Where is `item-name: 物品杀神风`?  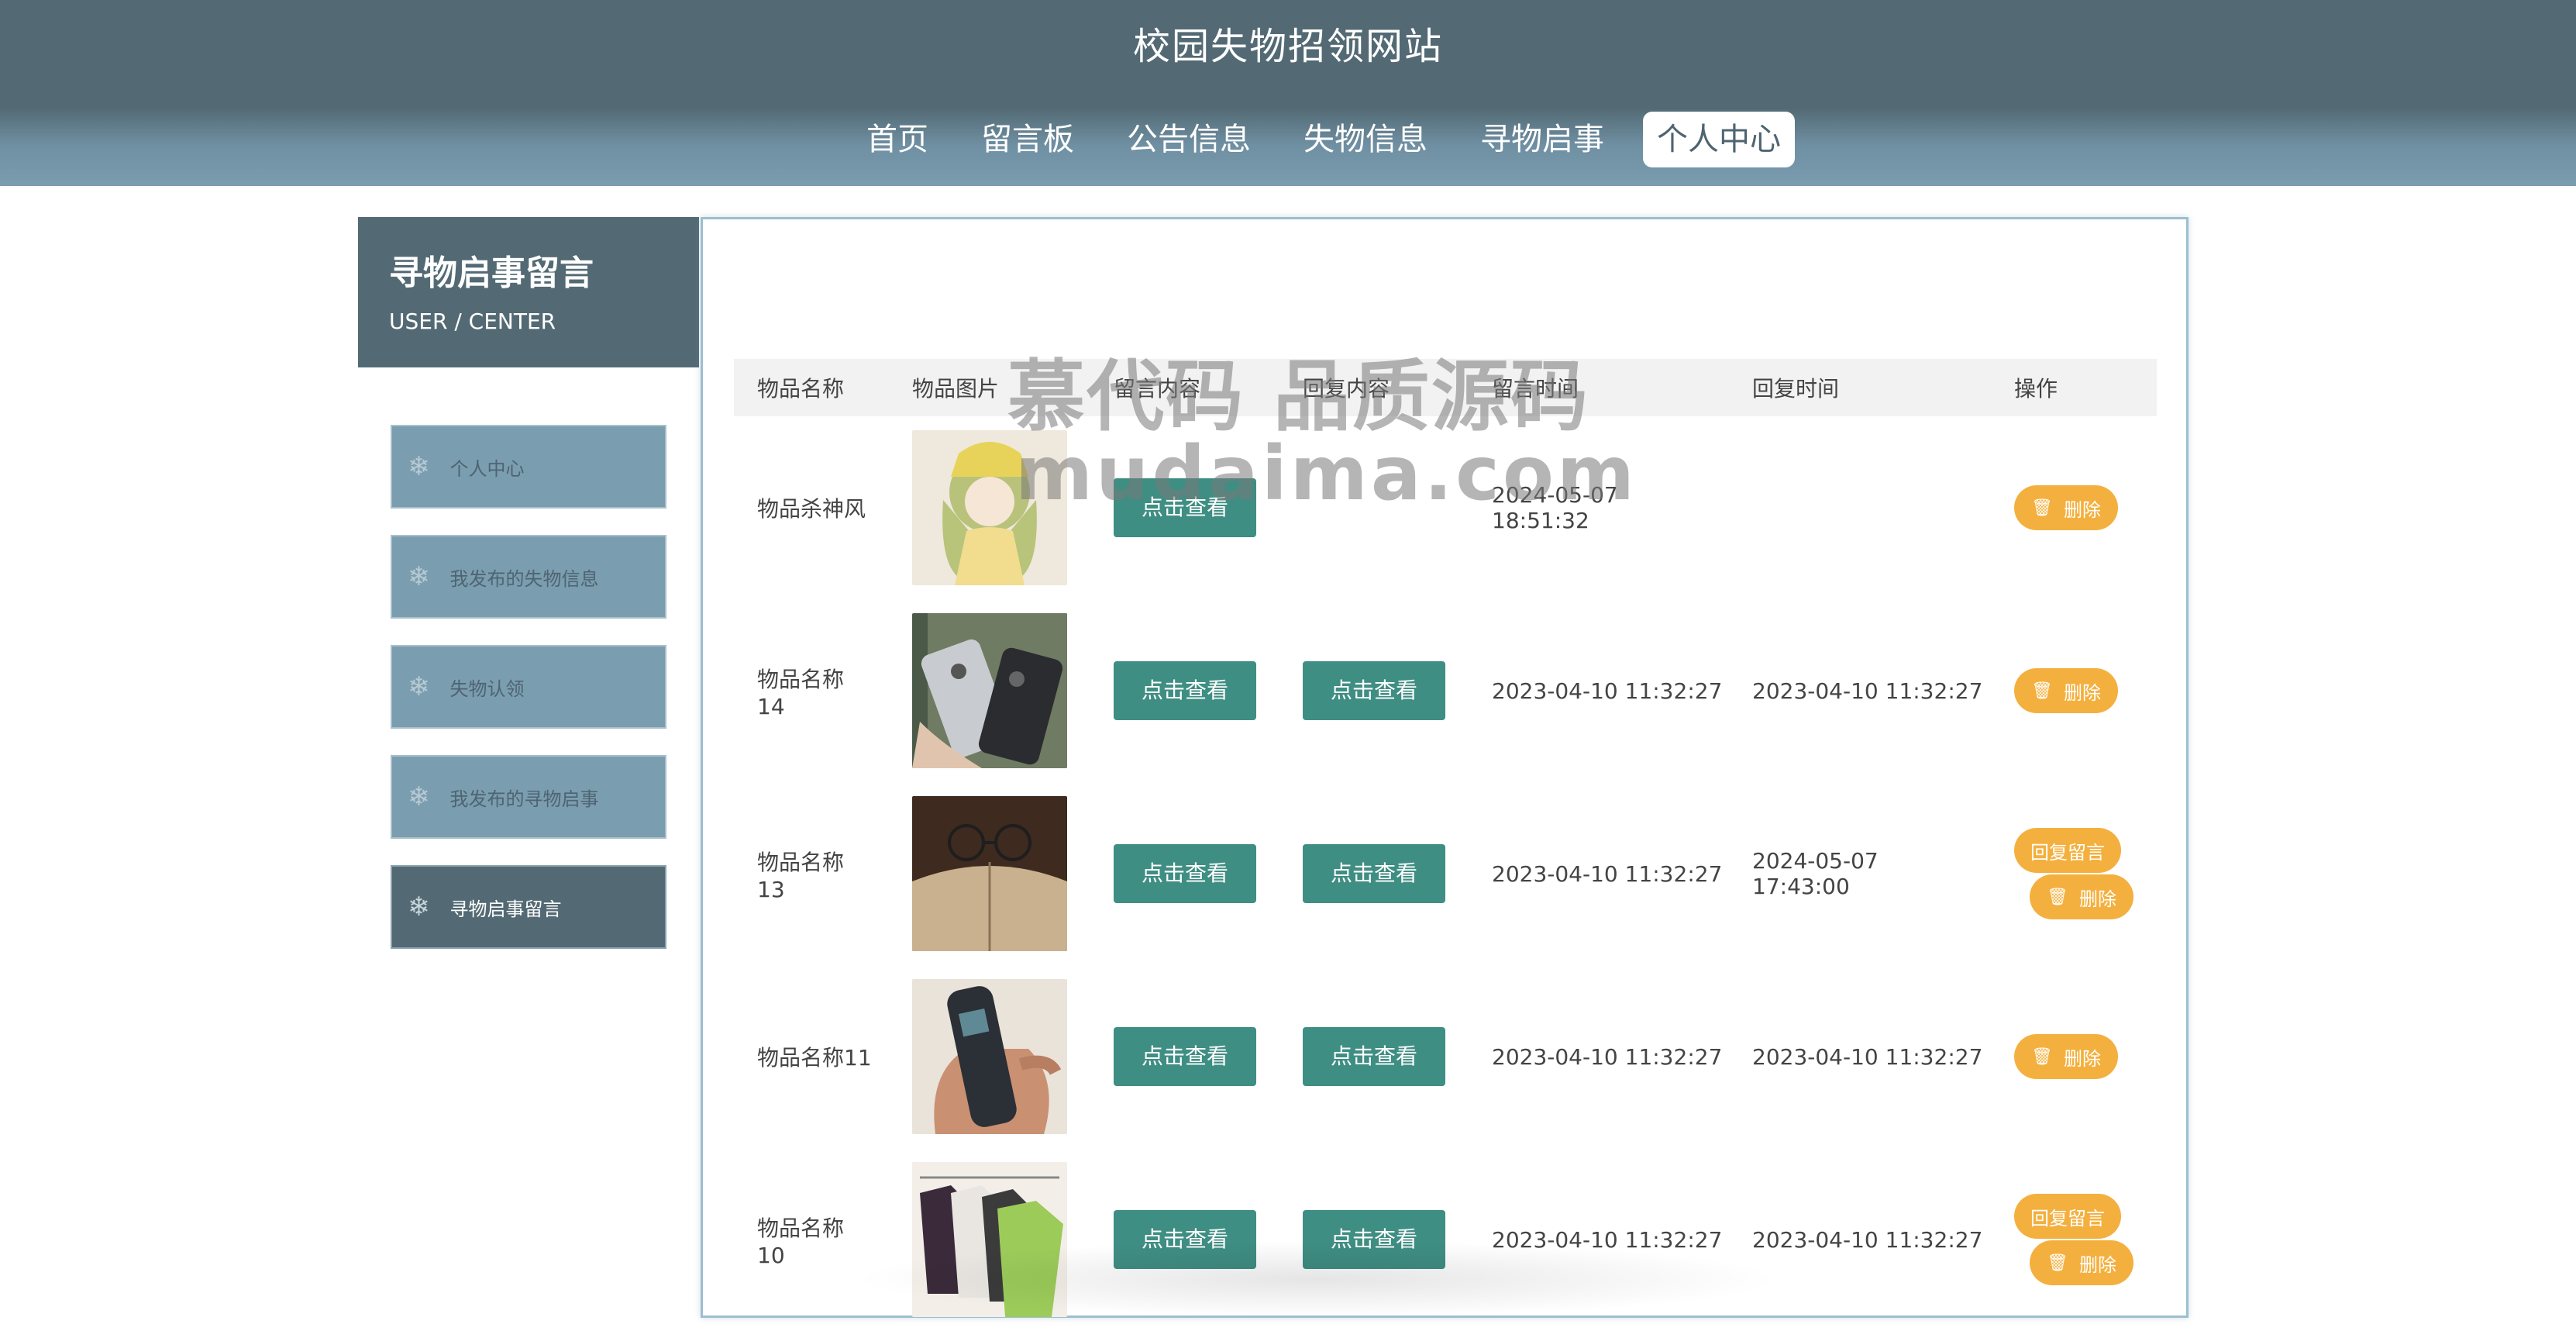
item-name: 物品杀神风 is located at coordinates (811, 509).